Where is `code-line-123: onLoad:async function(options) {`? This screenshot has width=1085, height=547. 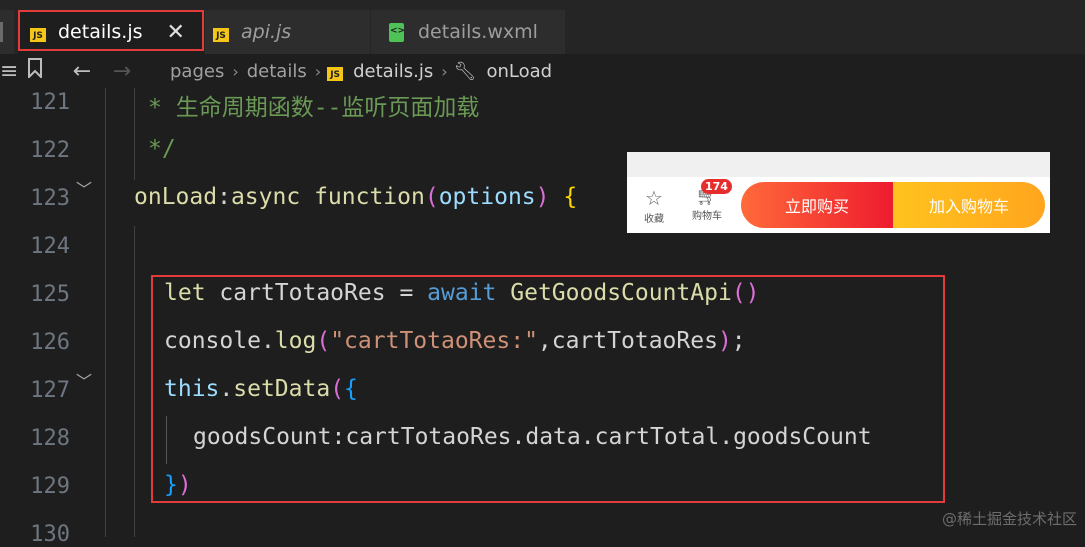
code-line-123: onLoad:async function(options) { is located at coordinates (355, 197).